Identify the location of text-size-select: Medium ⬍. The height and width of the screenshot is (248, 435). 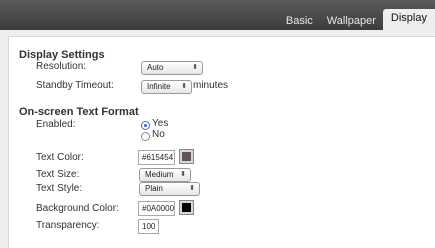
(165, 175).